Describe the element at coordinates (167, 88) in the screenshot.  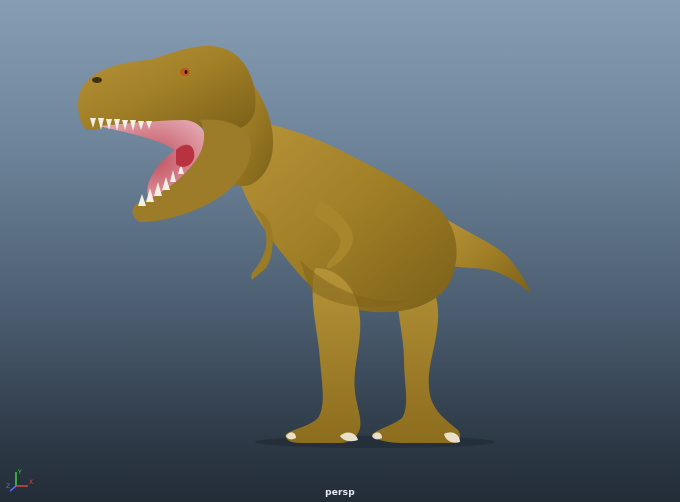
I see `head` at that location.